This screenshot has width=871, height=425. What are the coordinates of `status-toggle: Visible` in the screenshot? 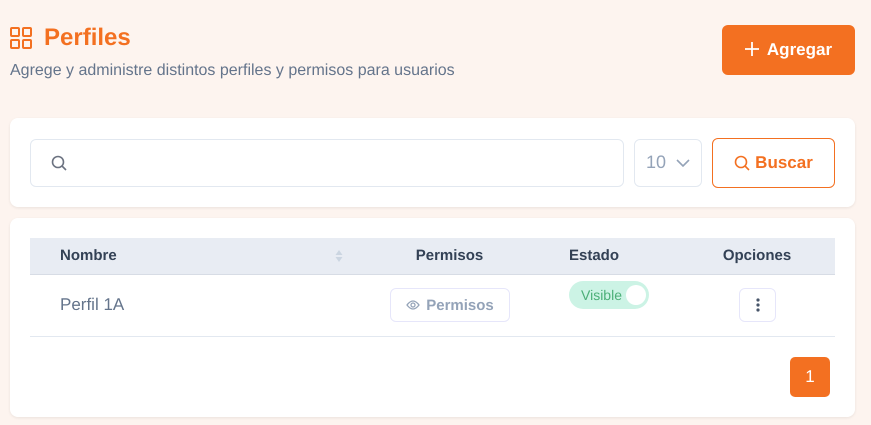 It's located at (609, 294).